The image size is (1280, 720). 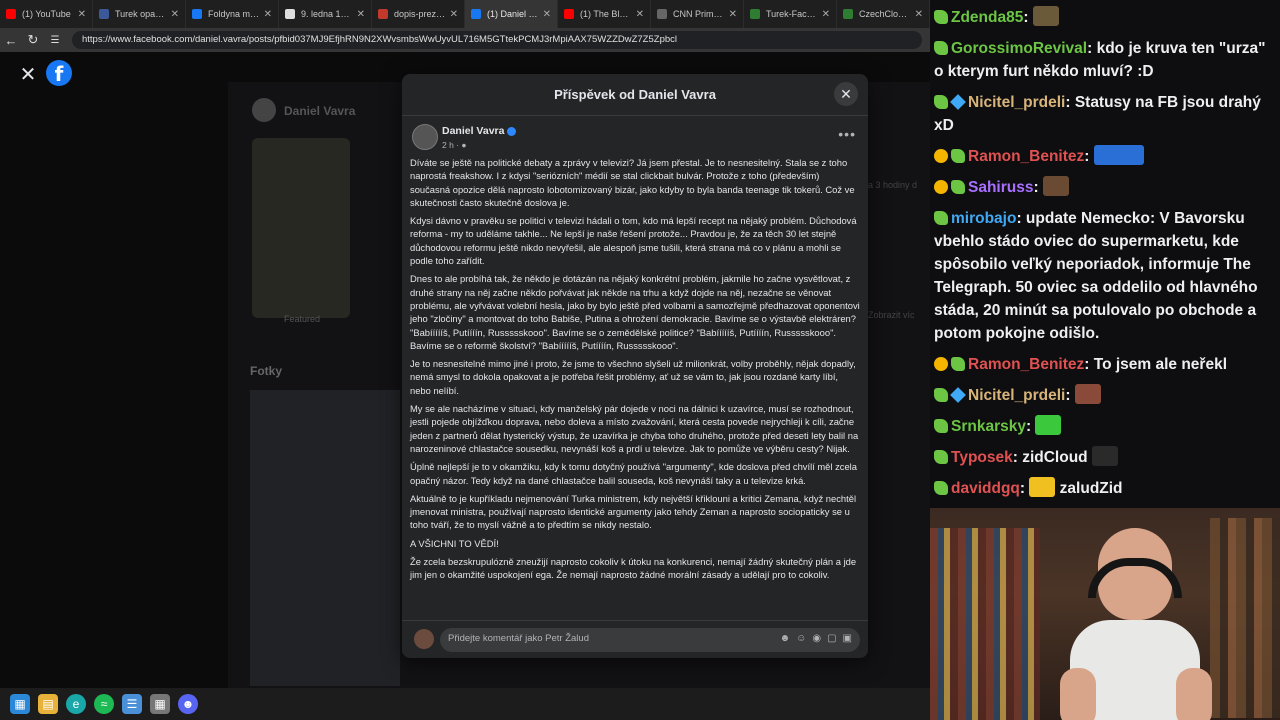 I want to click on browser-tab: Turek opakovaně ✕, so click(x=139, y=14).